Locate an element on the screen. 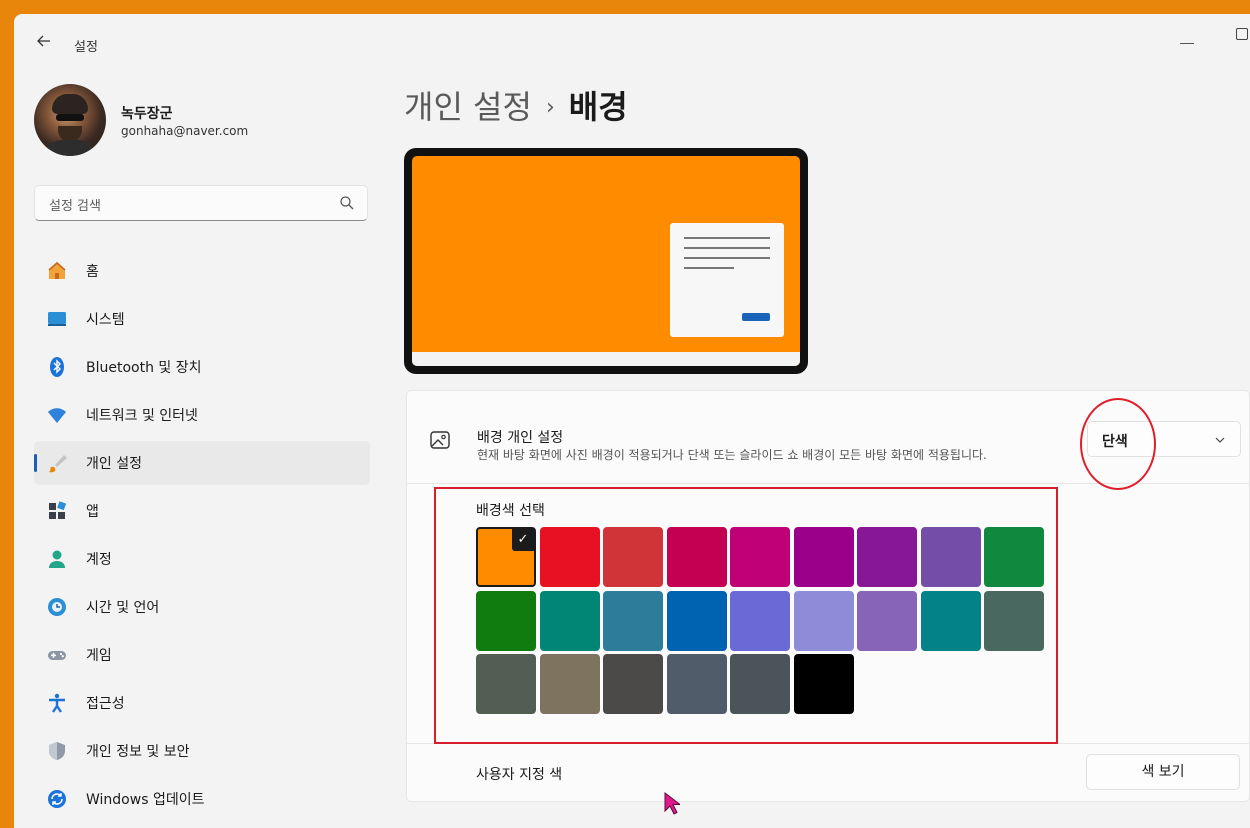 The height and width of the screenshot is (828, 1250). user-email: gonhaha@naver.com is located at coordinates (185, 131).